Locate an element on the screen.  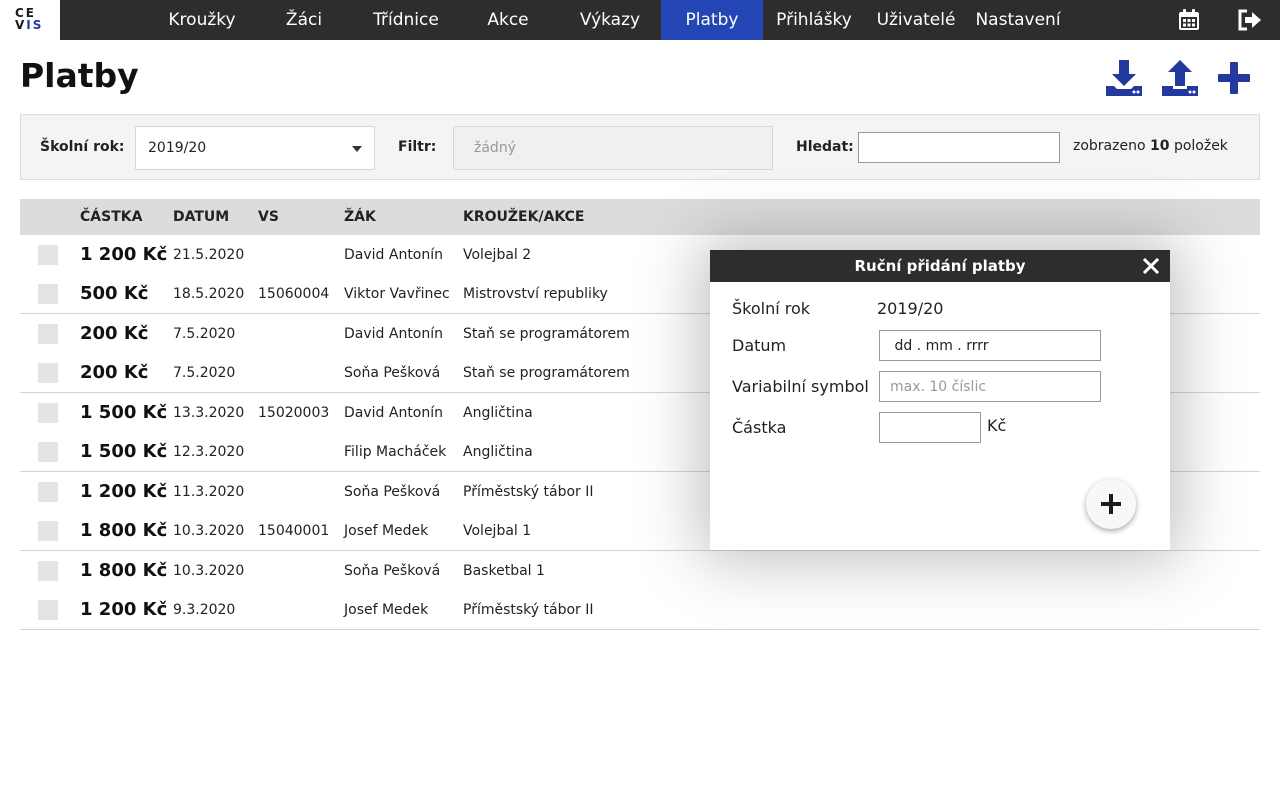
row-date: 13.3.2020 is located at coordinates (209, 413).